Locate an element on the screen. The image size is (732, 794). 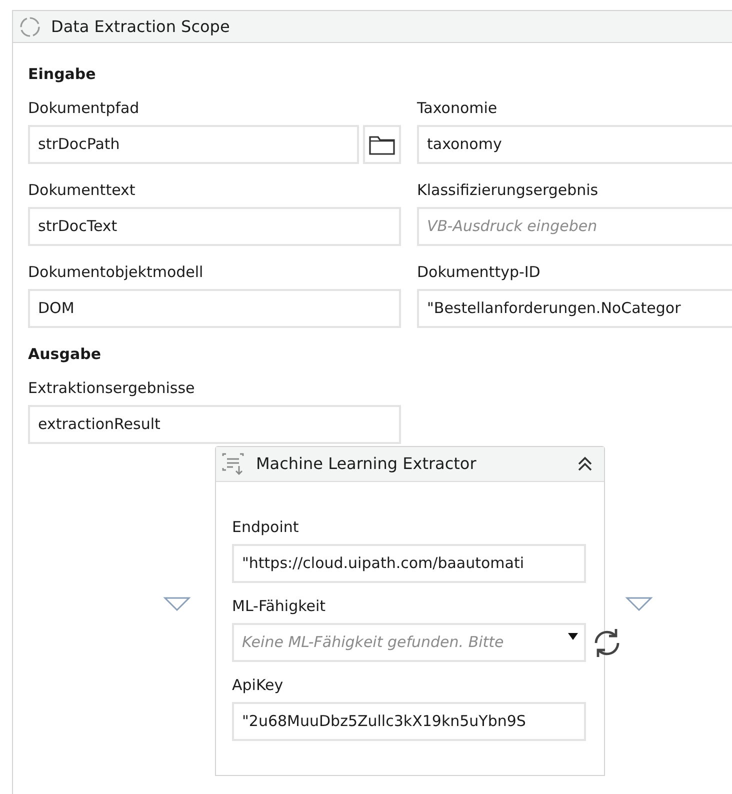
input-field: "2u68MuuDbz5Zullc3kX19kn5uYbn9S is located at coordinates (409, 721).